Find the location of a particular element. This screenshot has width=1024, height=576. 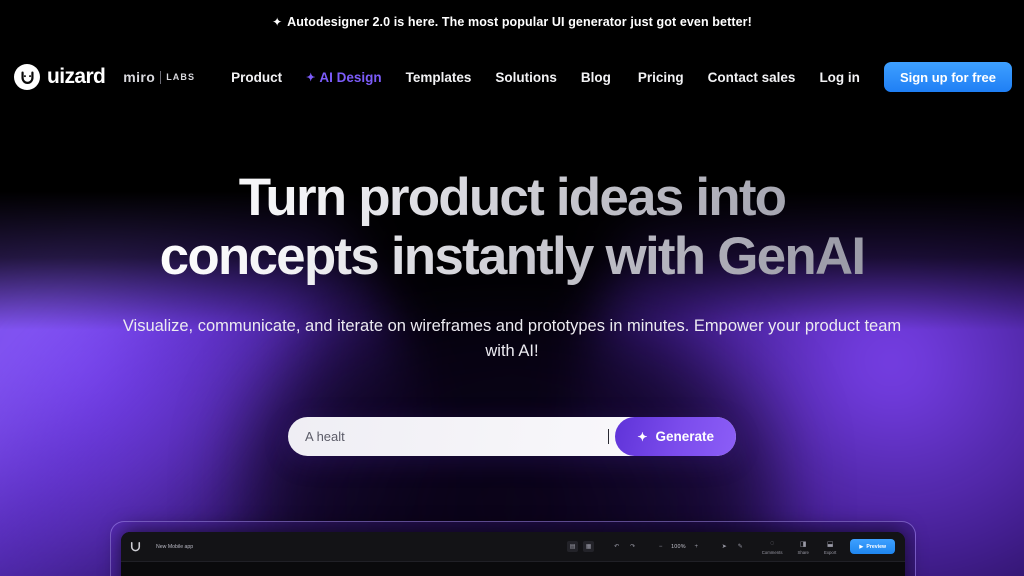

nav-item-ai-design: ✦ AI Design is located at coordinates (343, 77).